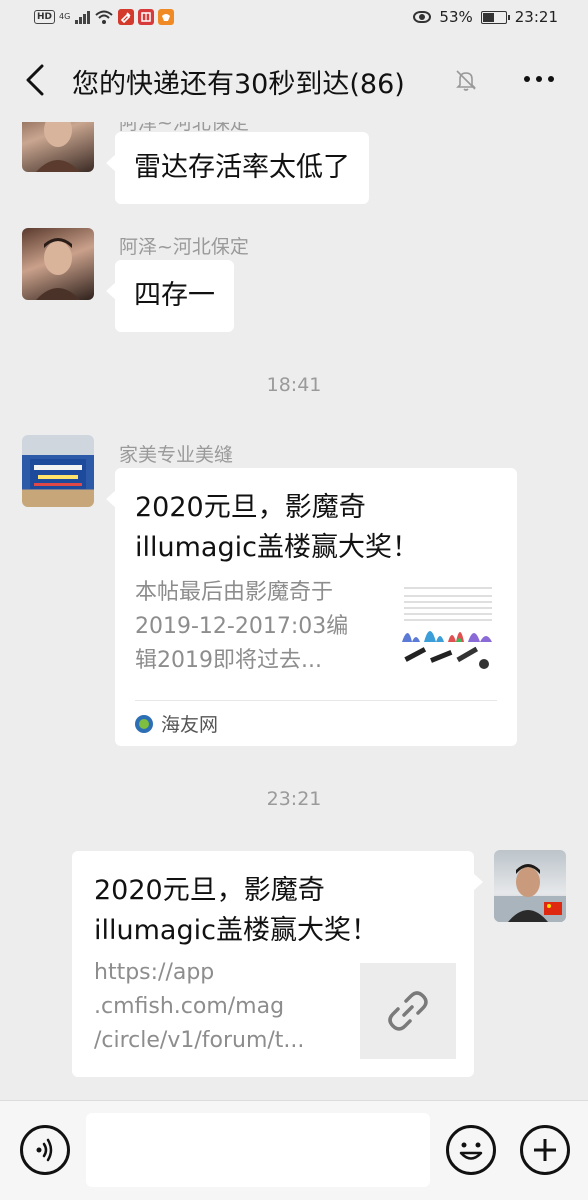  I want to click on hd-badge: HD, so click(45, 17).